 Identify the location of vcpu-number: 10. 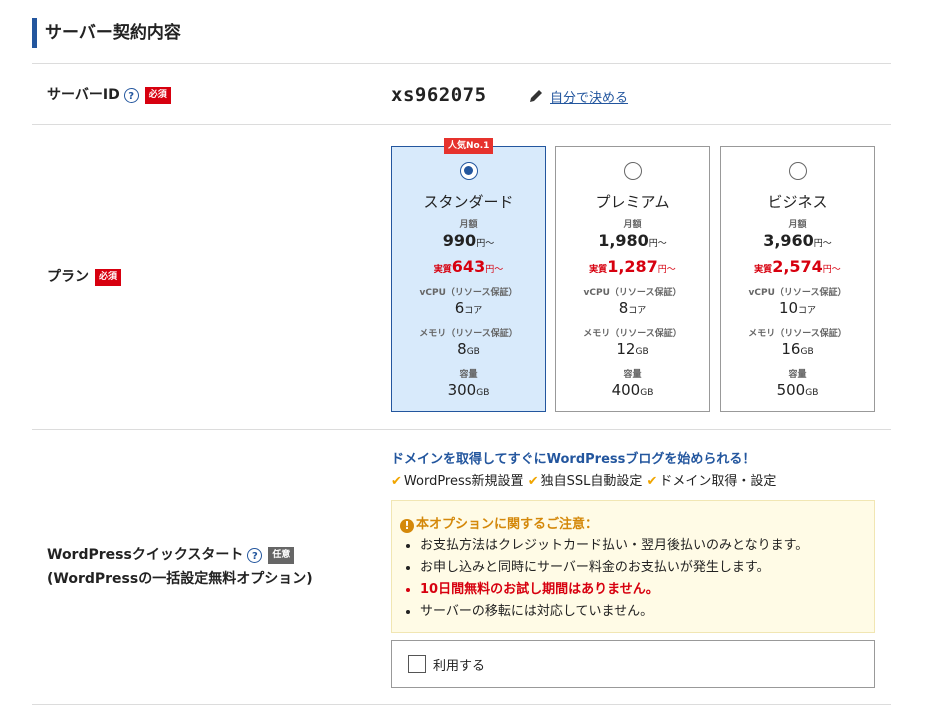
(788, 308).